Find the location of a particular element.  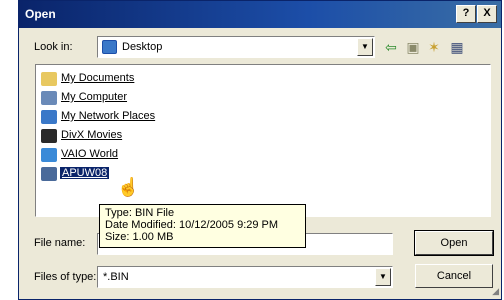

files-of-type-dropdown: *.BIN ▼ is located at coordinates (245, 277).